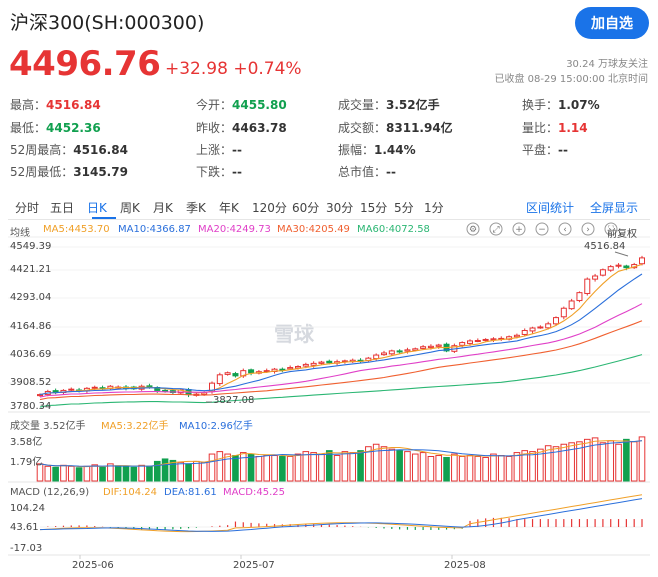 The height and width of the screenshot is (577, 658). Describe the element at coordinates (31, 246) in the screenshot. I see `kline-y-tick: 4549.39` at that location.